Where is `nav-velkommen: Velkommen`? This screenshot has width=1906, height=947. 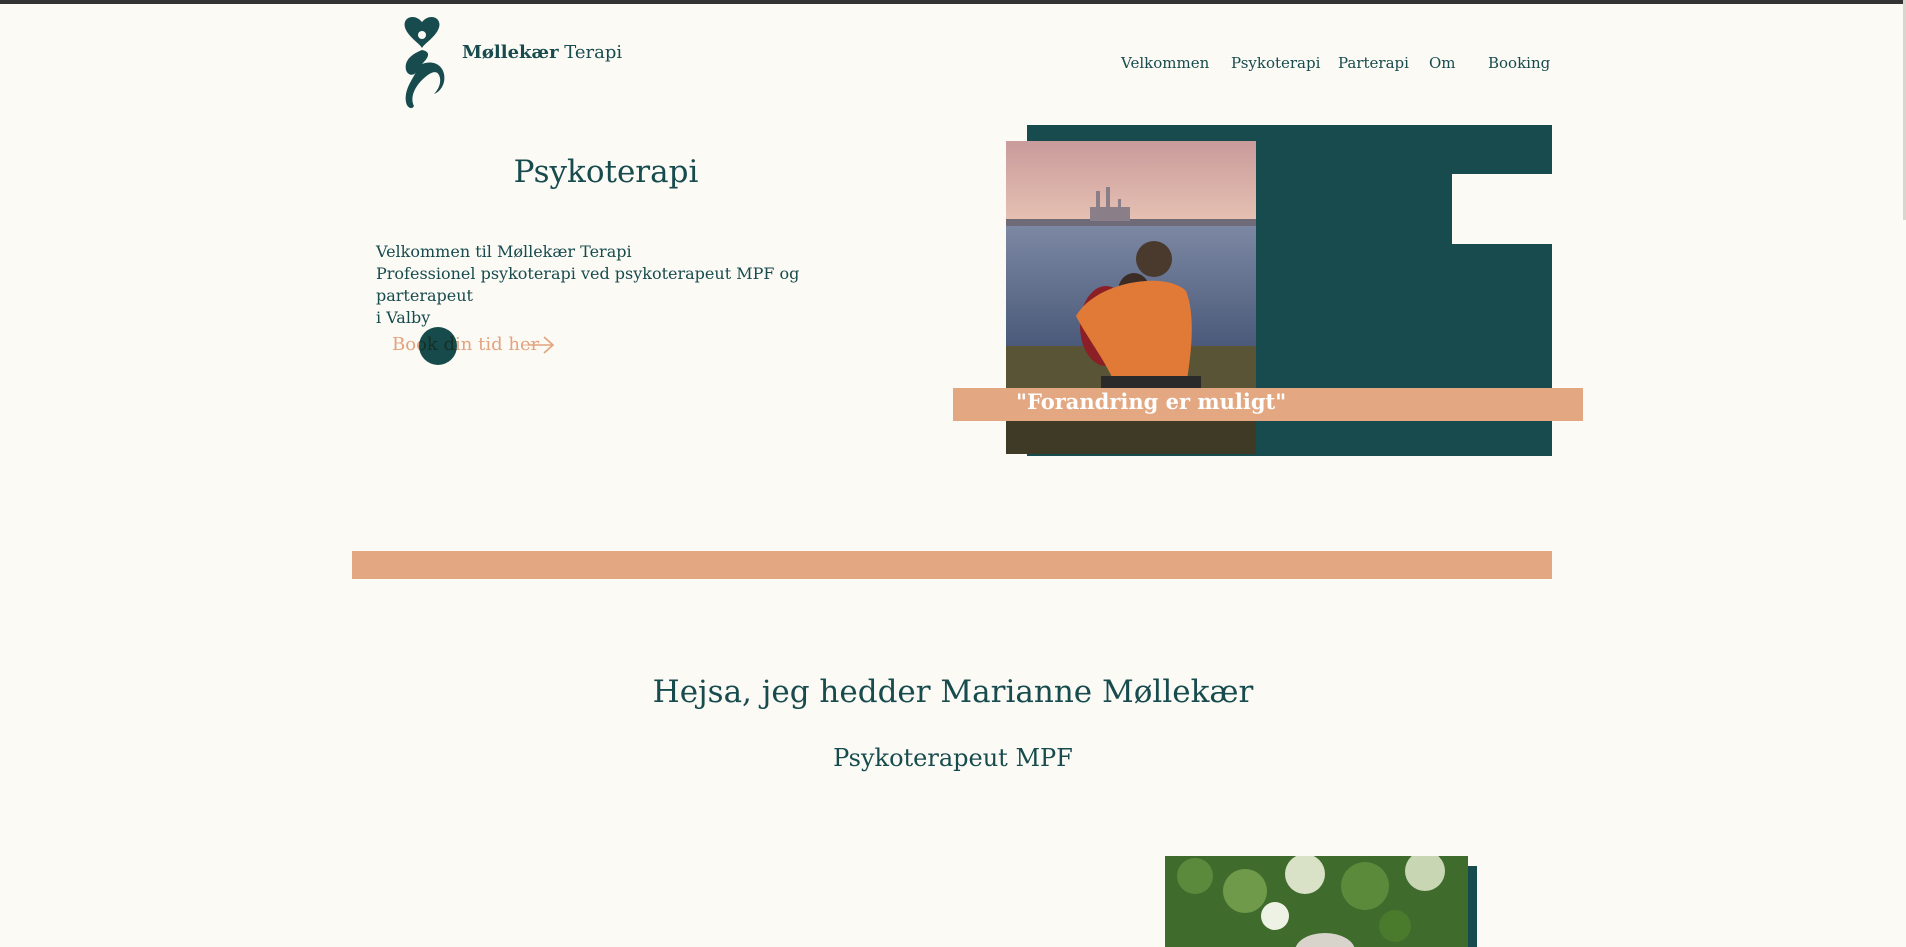
nav-velkommen: Velkommen is located at coordinates (1165, 63).